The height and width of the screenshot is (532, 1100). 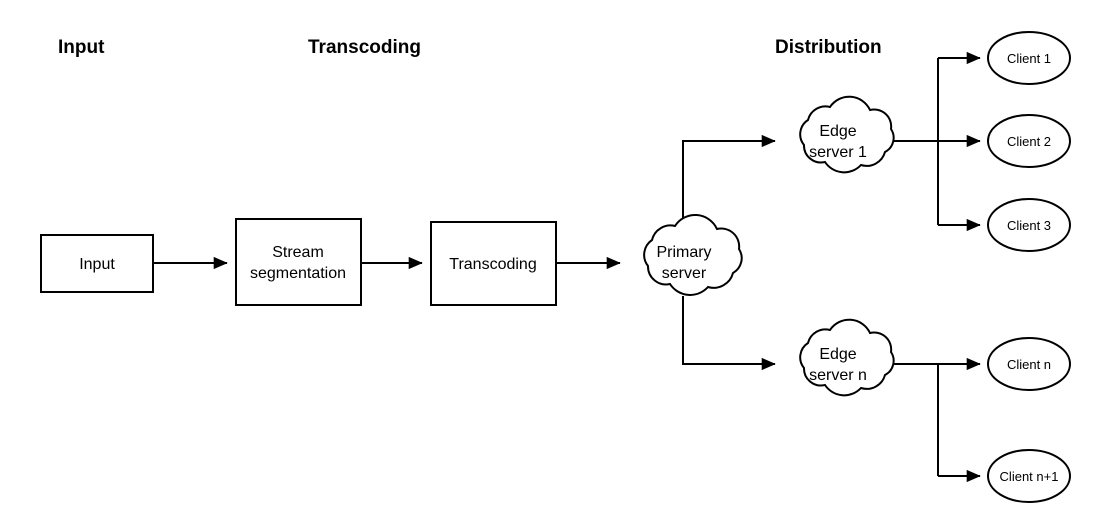 I want to click on ellipse-client-n-label: Client n, so click(x=1029, y=364).